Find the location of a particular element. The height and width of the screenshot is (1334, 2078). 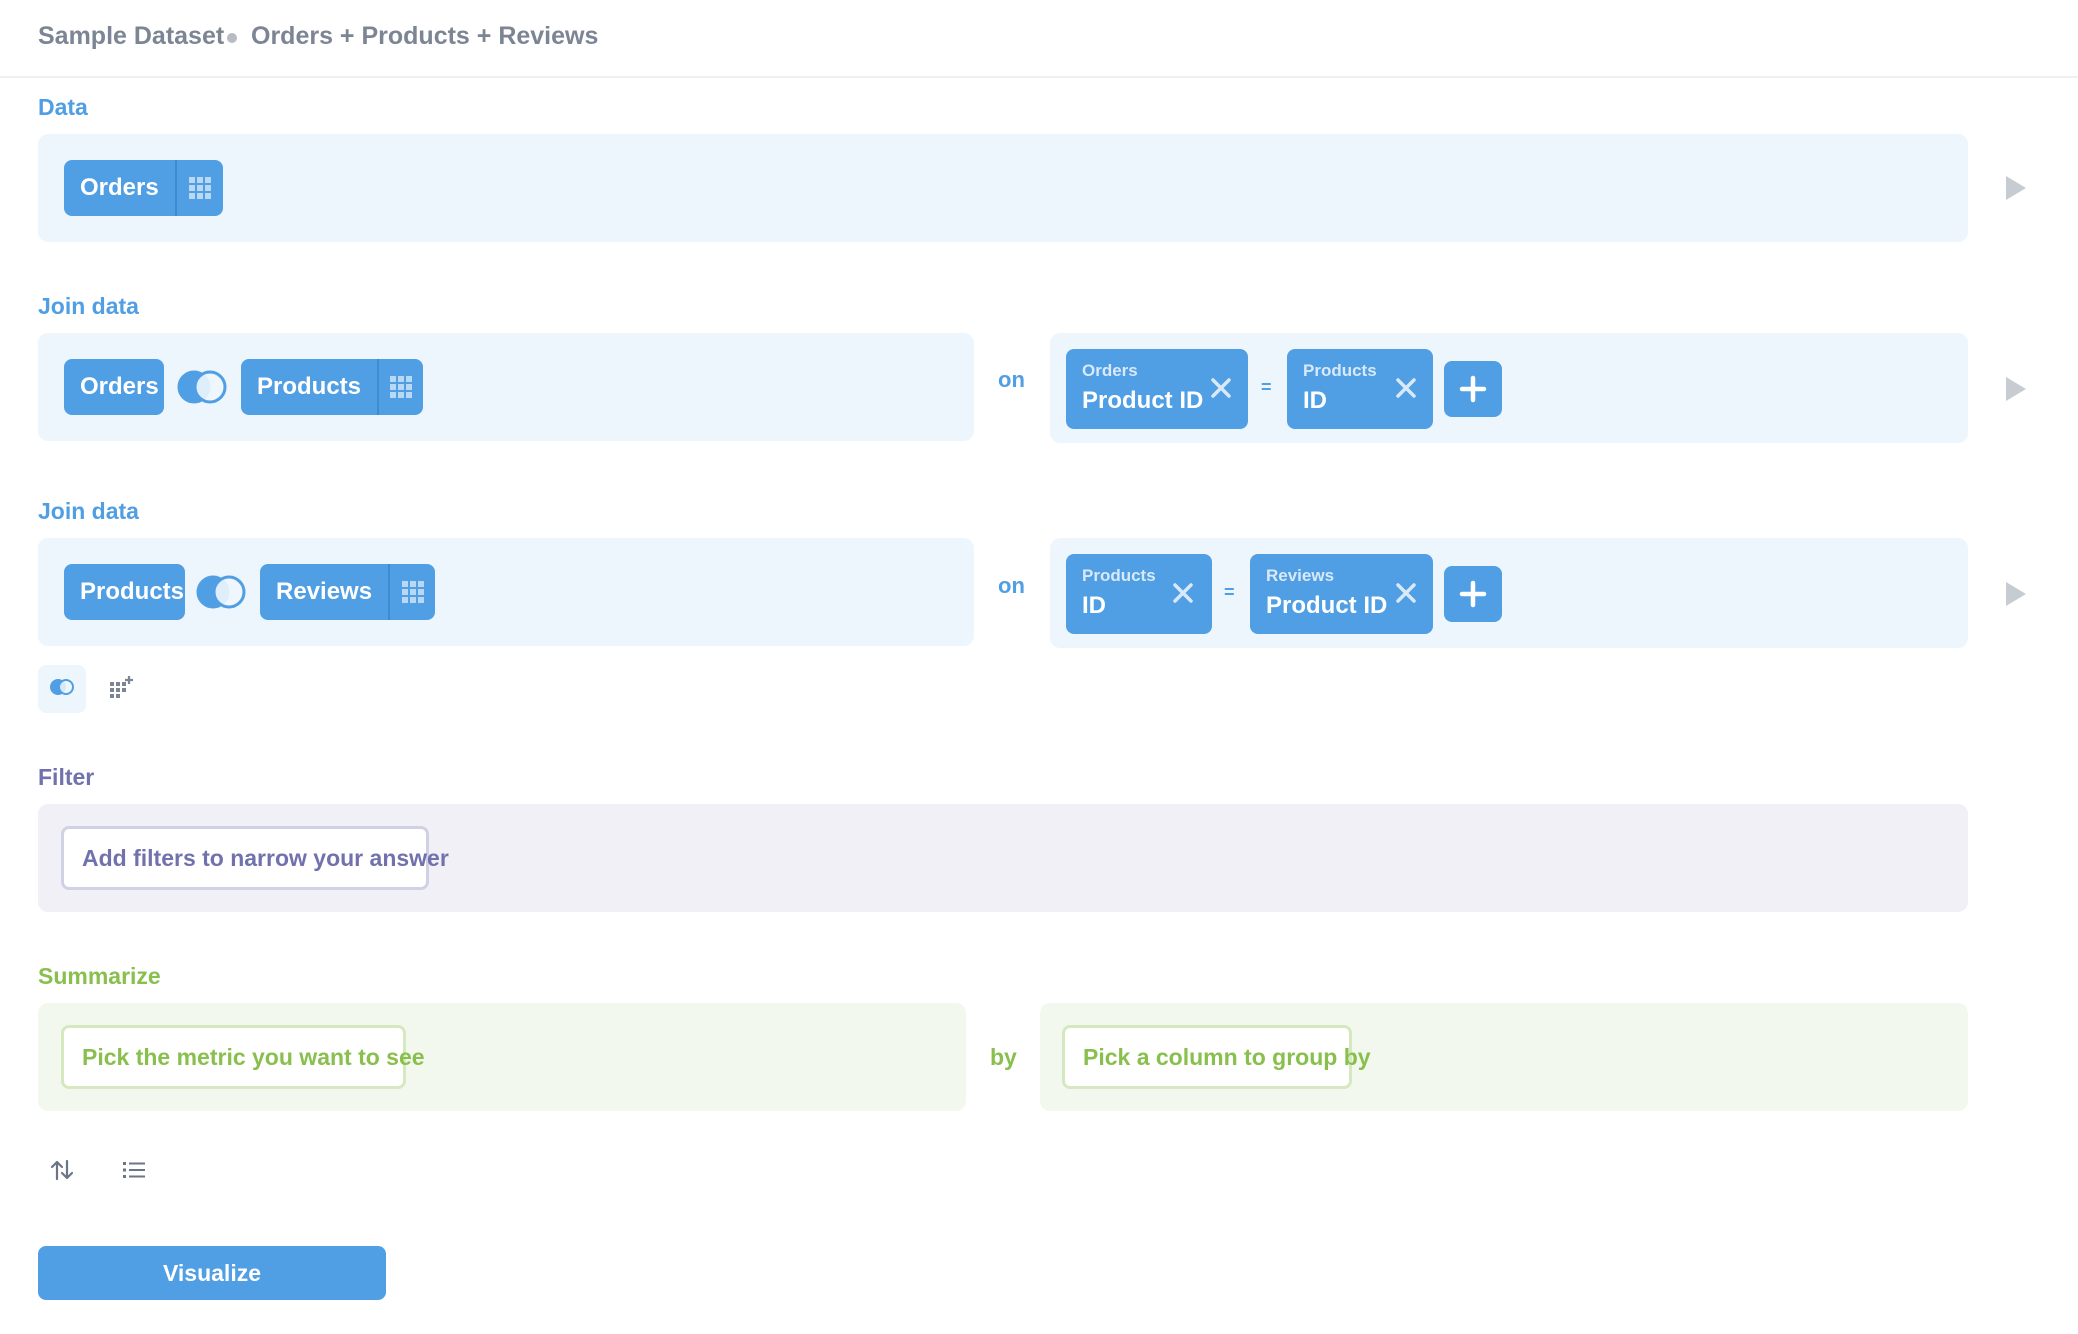

join2-equals-sign: = is located at coordinates (1229, 592).